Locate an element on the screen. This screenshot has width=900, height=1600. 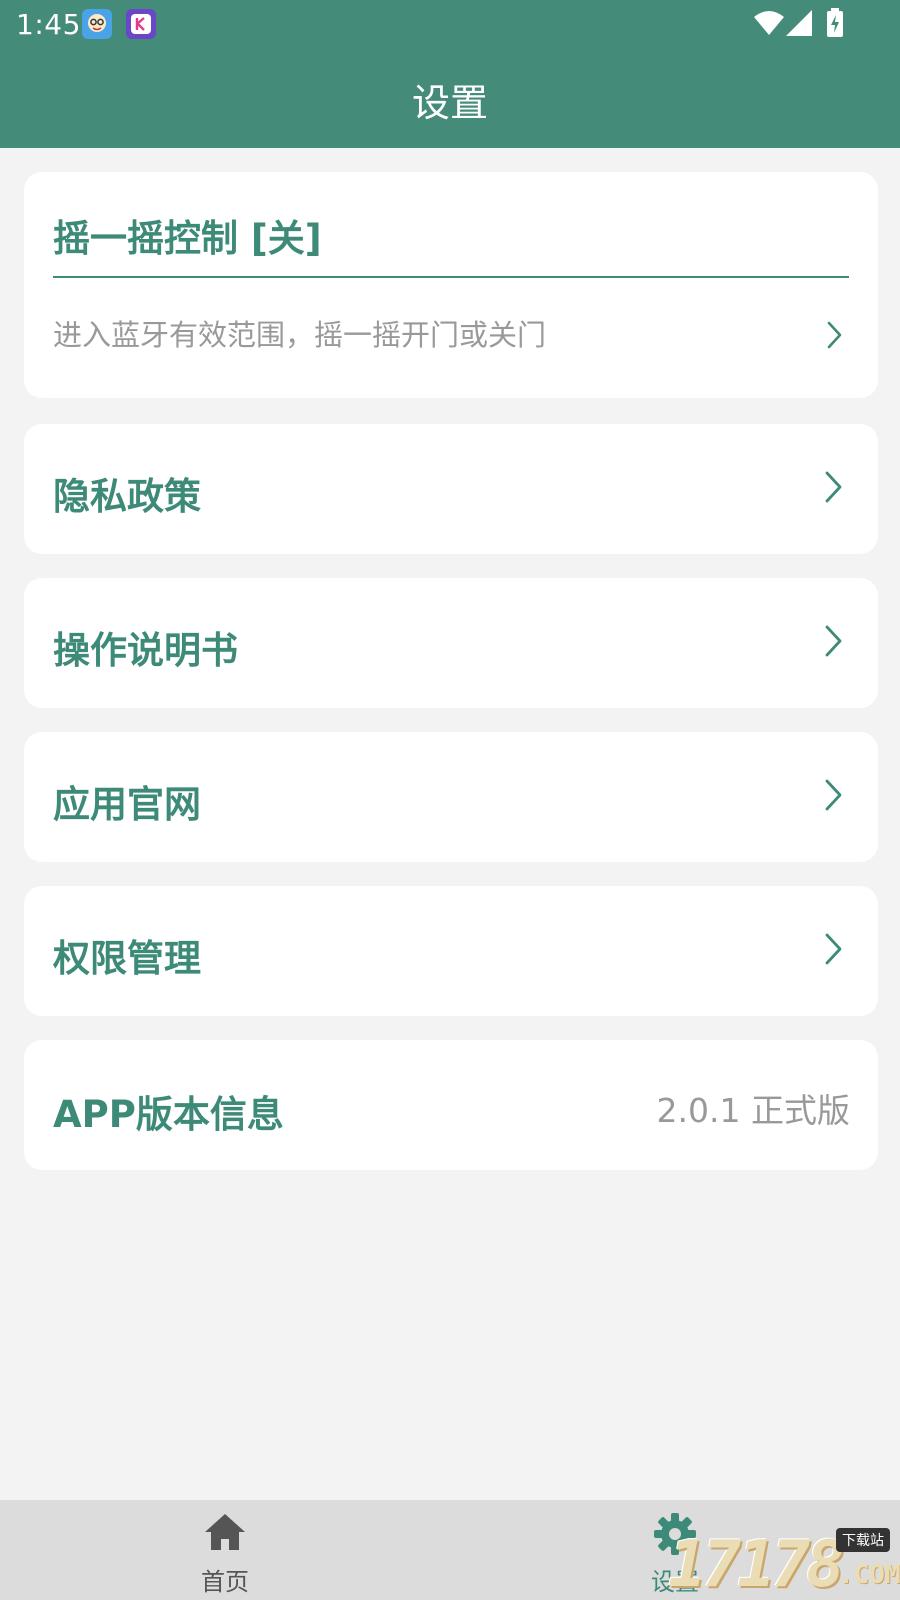
privacy-policy-item: 隐私政策 is located at coordinates (451, 489).